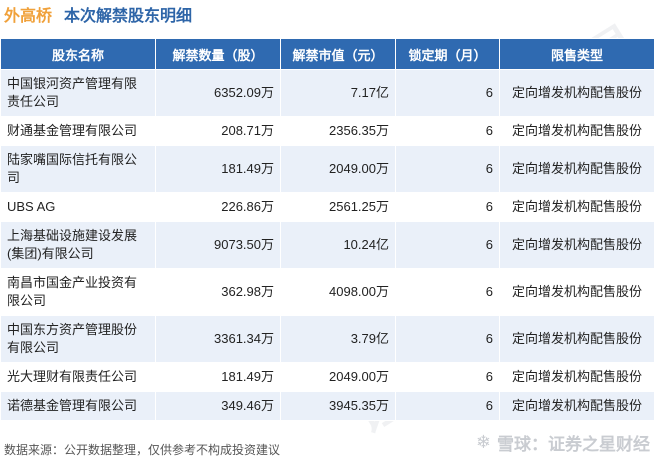  I want to click on col-header-shareholder: 股东名称, so click(78, 54).